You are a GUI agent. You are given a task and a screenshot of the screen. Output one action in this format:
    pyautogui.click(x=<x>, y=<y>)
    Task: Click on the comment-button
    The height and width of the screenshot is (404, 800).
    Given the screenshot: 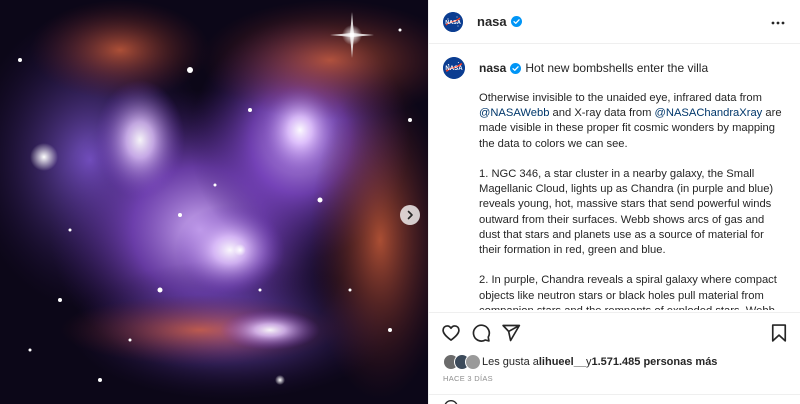 What is the action you would take?
    pyautogui.click(x=481, y=333)
    